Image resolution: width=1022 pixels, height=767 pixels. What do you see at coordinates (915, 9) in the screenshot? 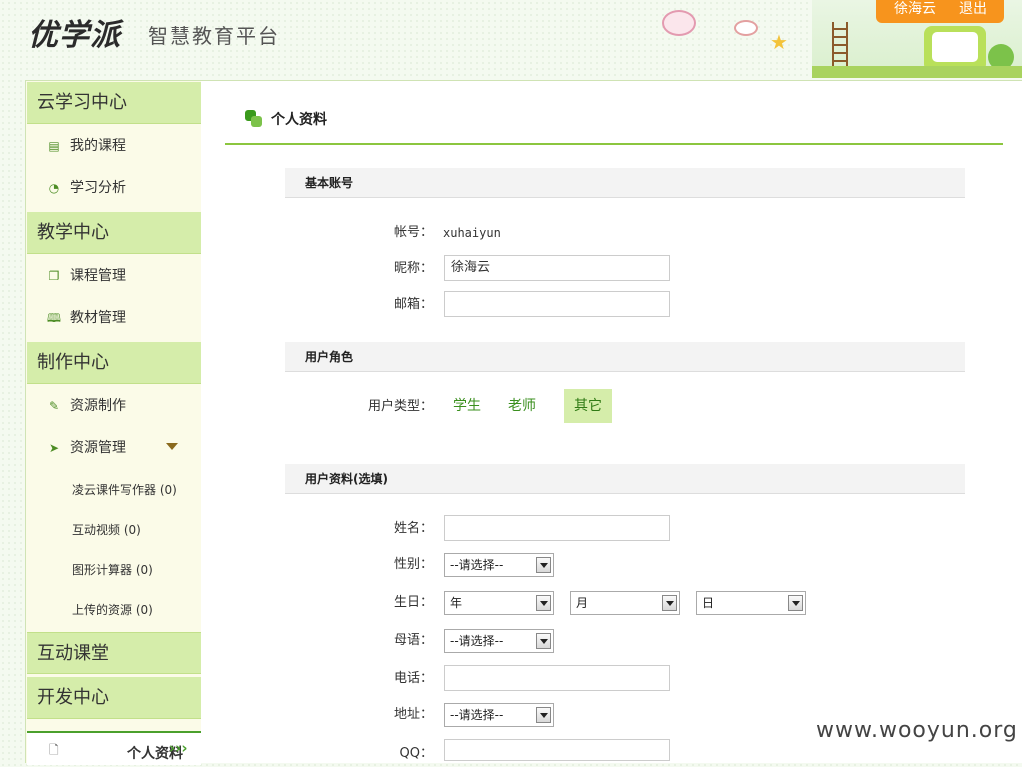
I see `user-name-link: 徐海云` at bounding box center [915, 9].